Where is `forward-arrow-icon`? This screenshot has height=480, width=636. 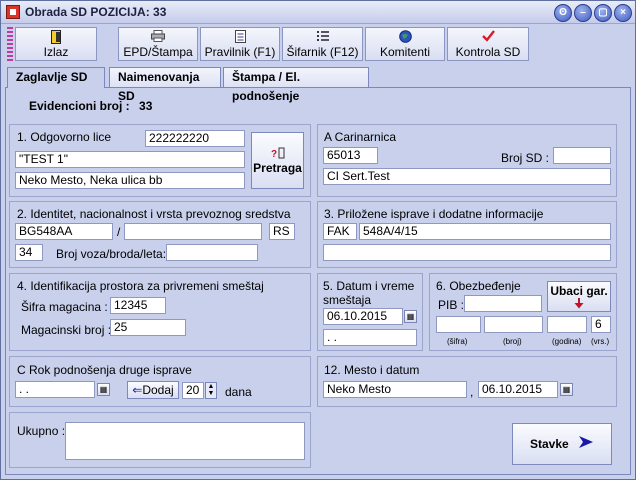
forward-arrow-icon is located at coordinates (586, 445).